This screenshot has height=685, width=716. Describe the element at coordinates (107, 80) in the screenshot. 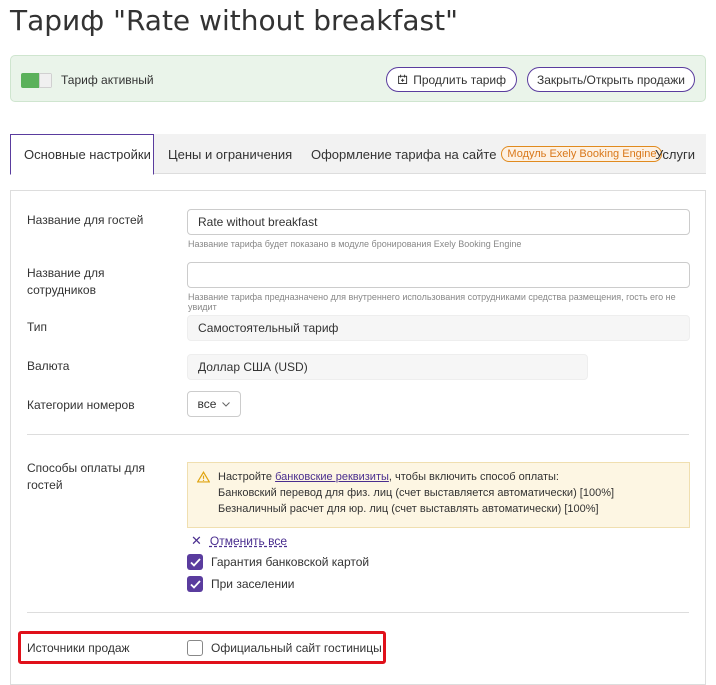

I see `rate-active-label: Тариф активный` at that location.